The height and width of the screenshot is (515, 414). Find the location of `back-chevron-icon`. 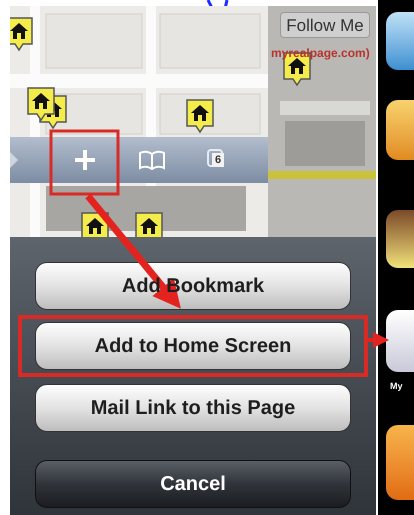

back-chevron-icon is located at coordinates (14, 160).